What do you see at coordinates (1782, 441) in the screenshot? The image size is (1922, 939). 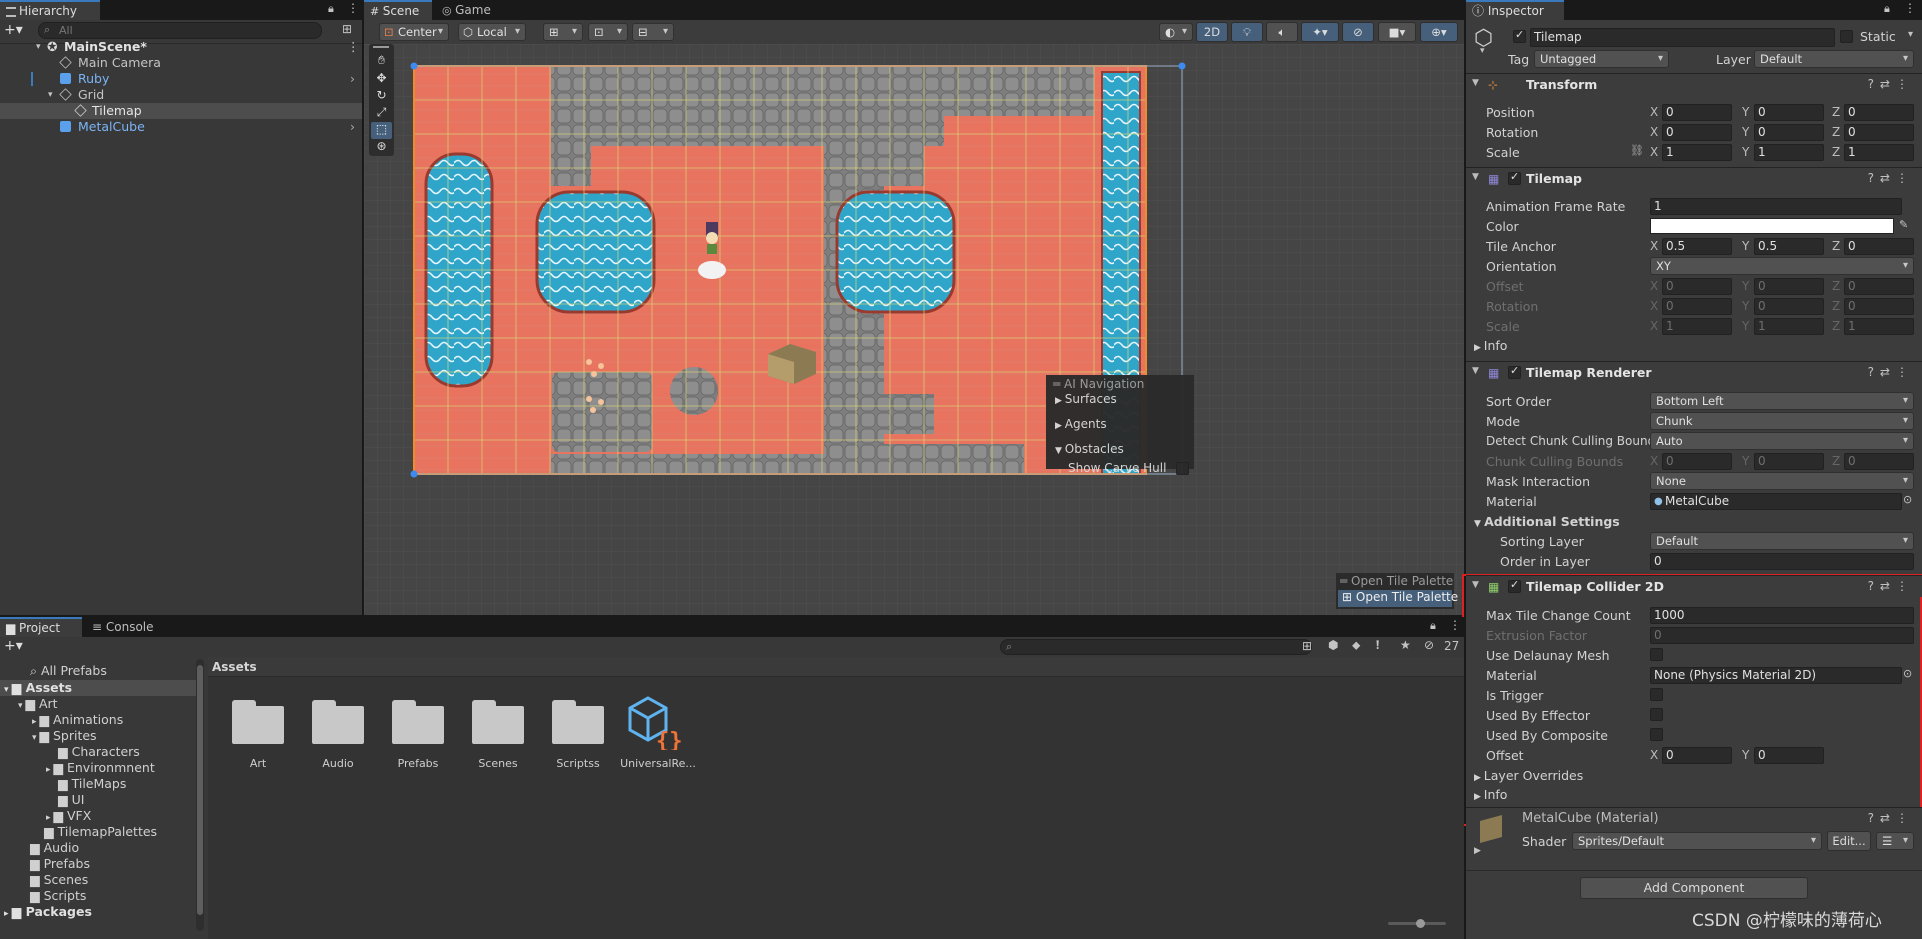 I see `detect-chunk-dropdown: Auto` at bounding box center [1782, 441].